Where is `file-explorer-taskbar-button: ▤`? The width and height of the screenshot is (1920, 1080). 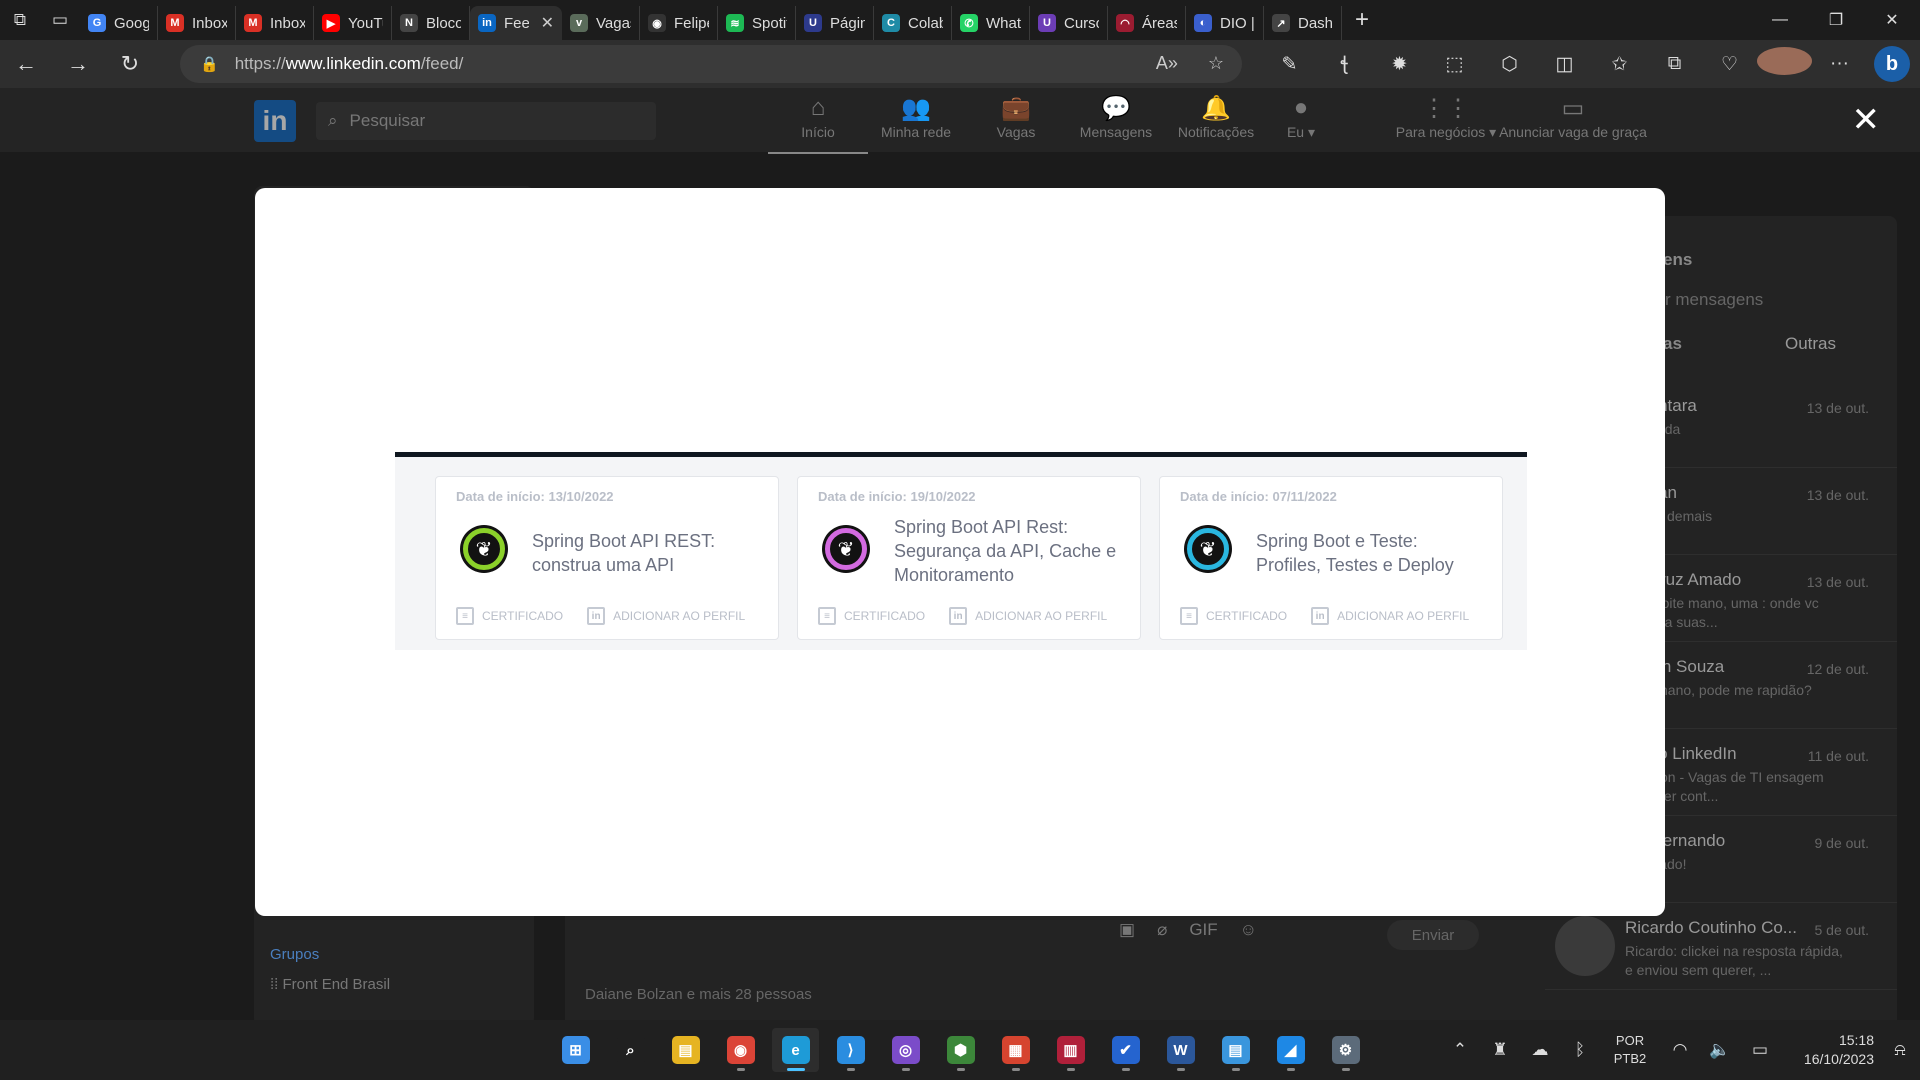 file-explorer-taskbar-button: ▤ is located at coordinates (685, 1050).